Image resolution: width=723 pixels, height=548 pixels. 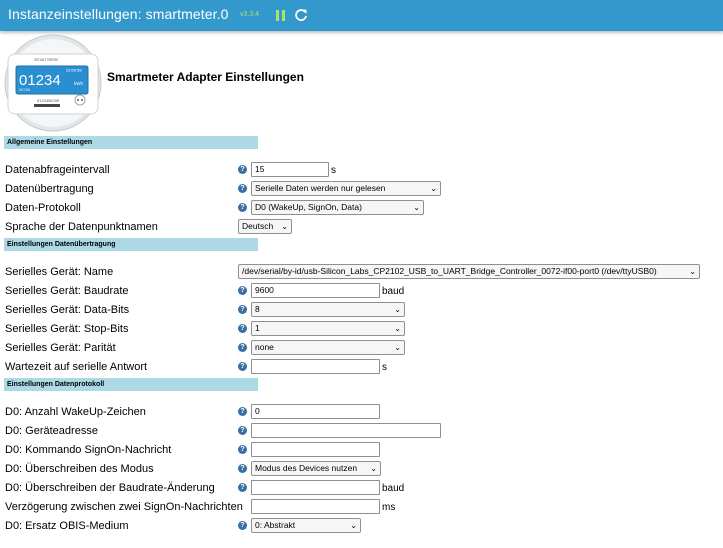 What do you see at coordinates (257, 328) in the screenshot?
I see `stopbits-select-value: 1` at bounding box center [257, 328].